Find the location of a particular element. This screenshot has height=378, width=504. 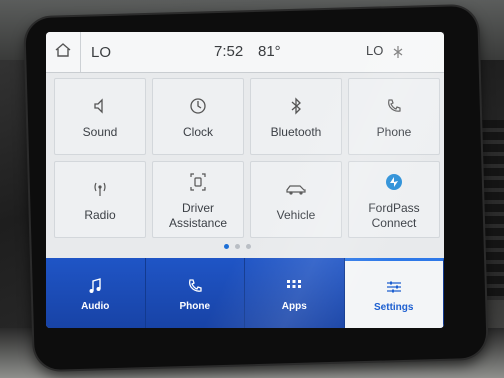

page-indicator is located at coordinates (237, 246).